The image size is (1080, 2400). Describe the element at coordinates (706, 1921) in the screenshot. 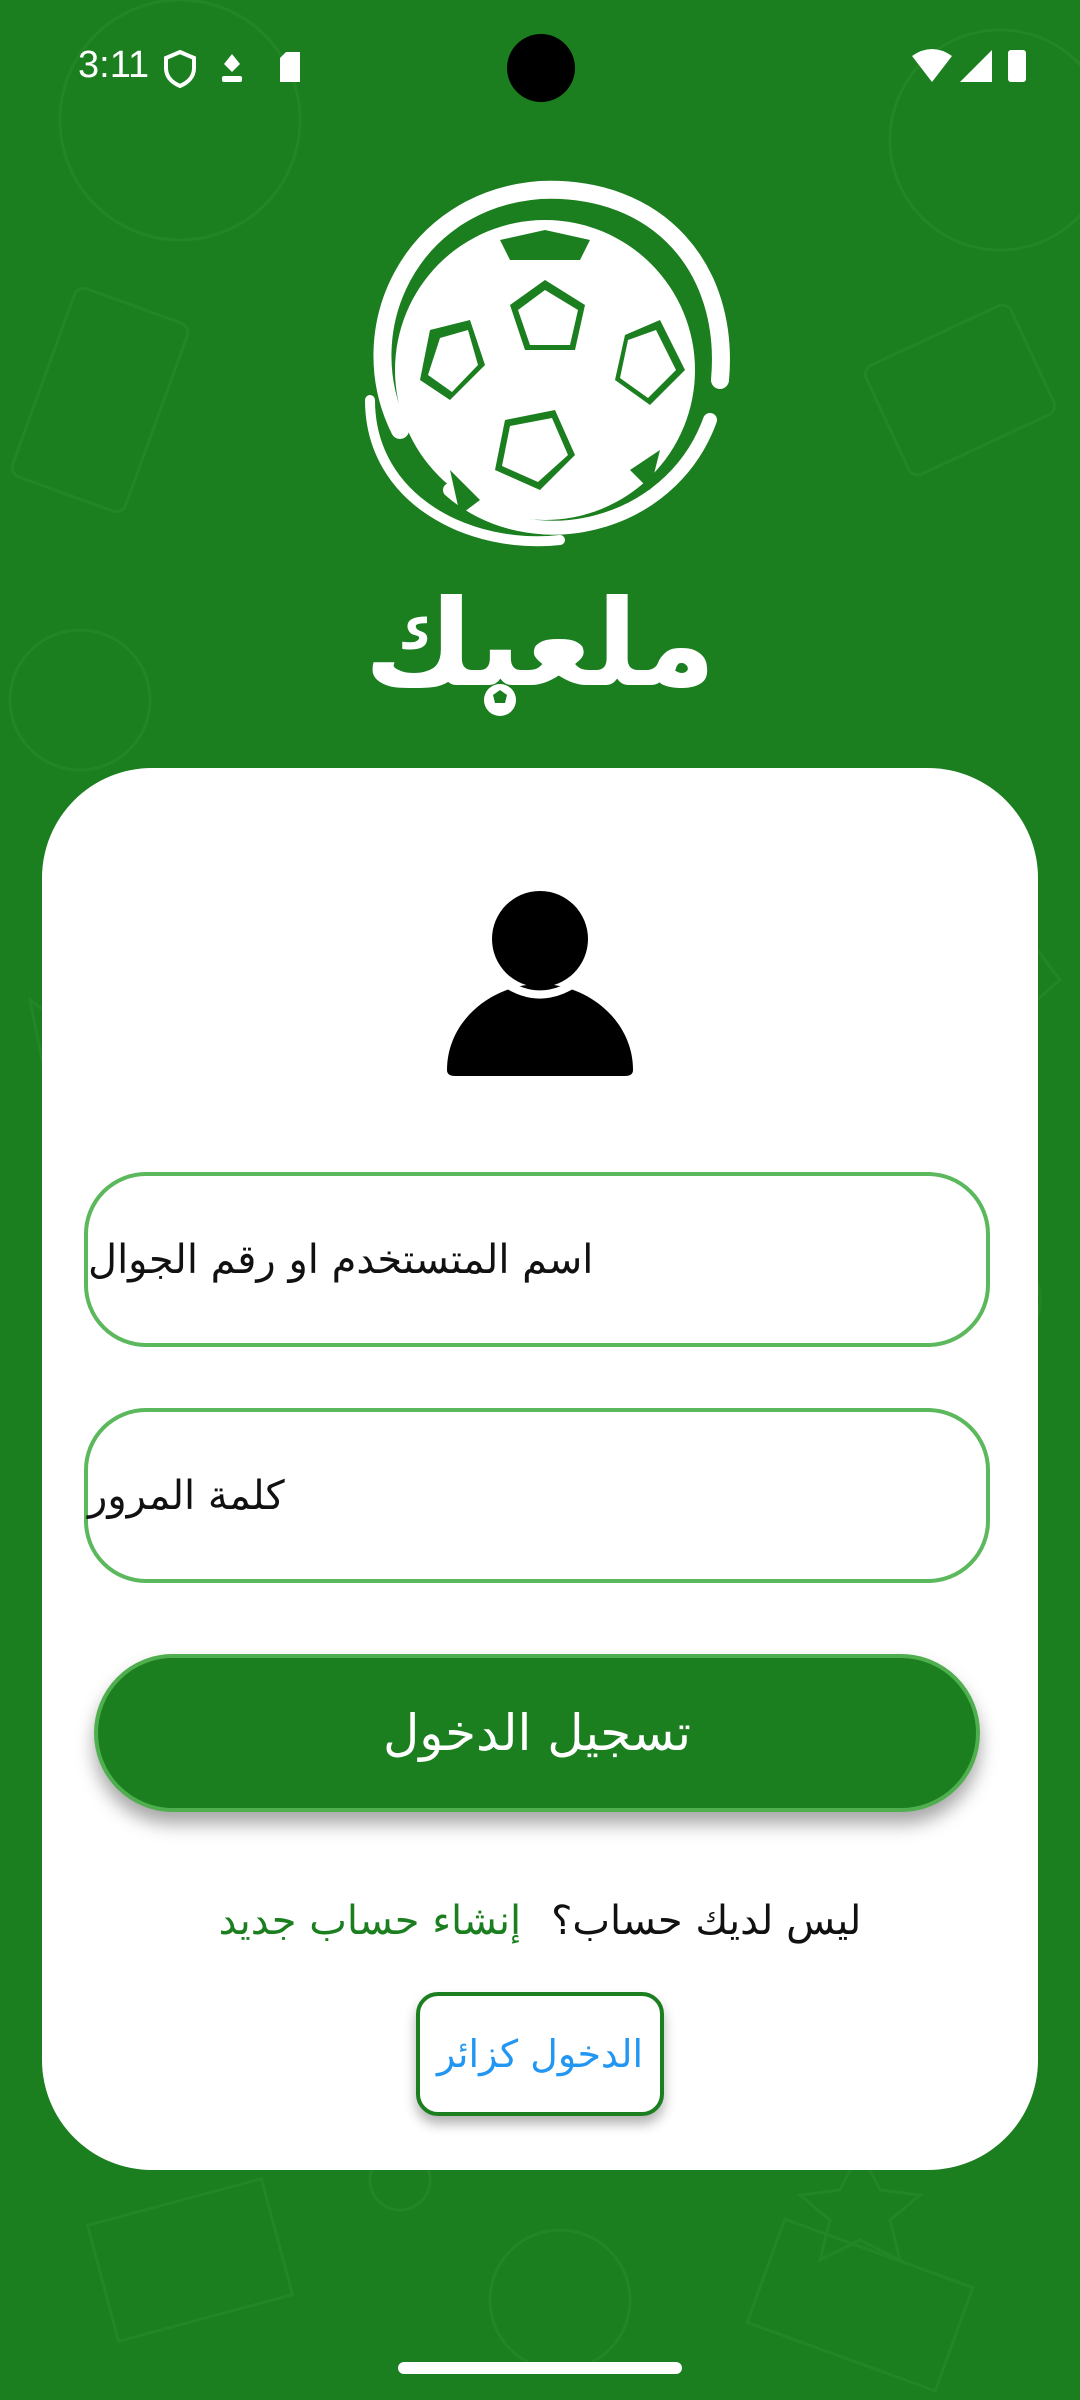

I see `no-account-text: ليس لديك حساب؟` at that location.